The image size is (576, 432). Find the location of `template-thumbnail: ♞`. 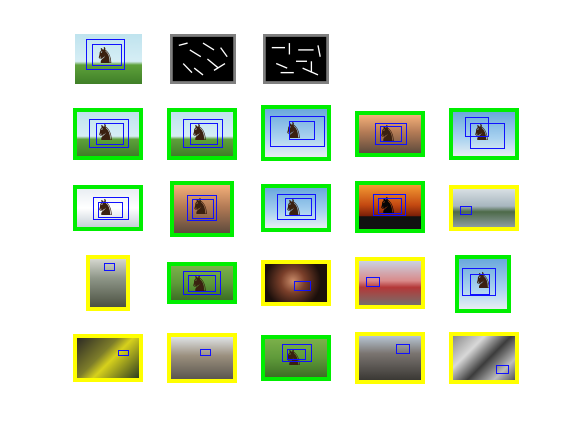

template-thumbnail: ♞ is located at coordinates (108, 59).